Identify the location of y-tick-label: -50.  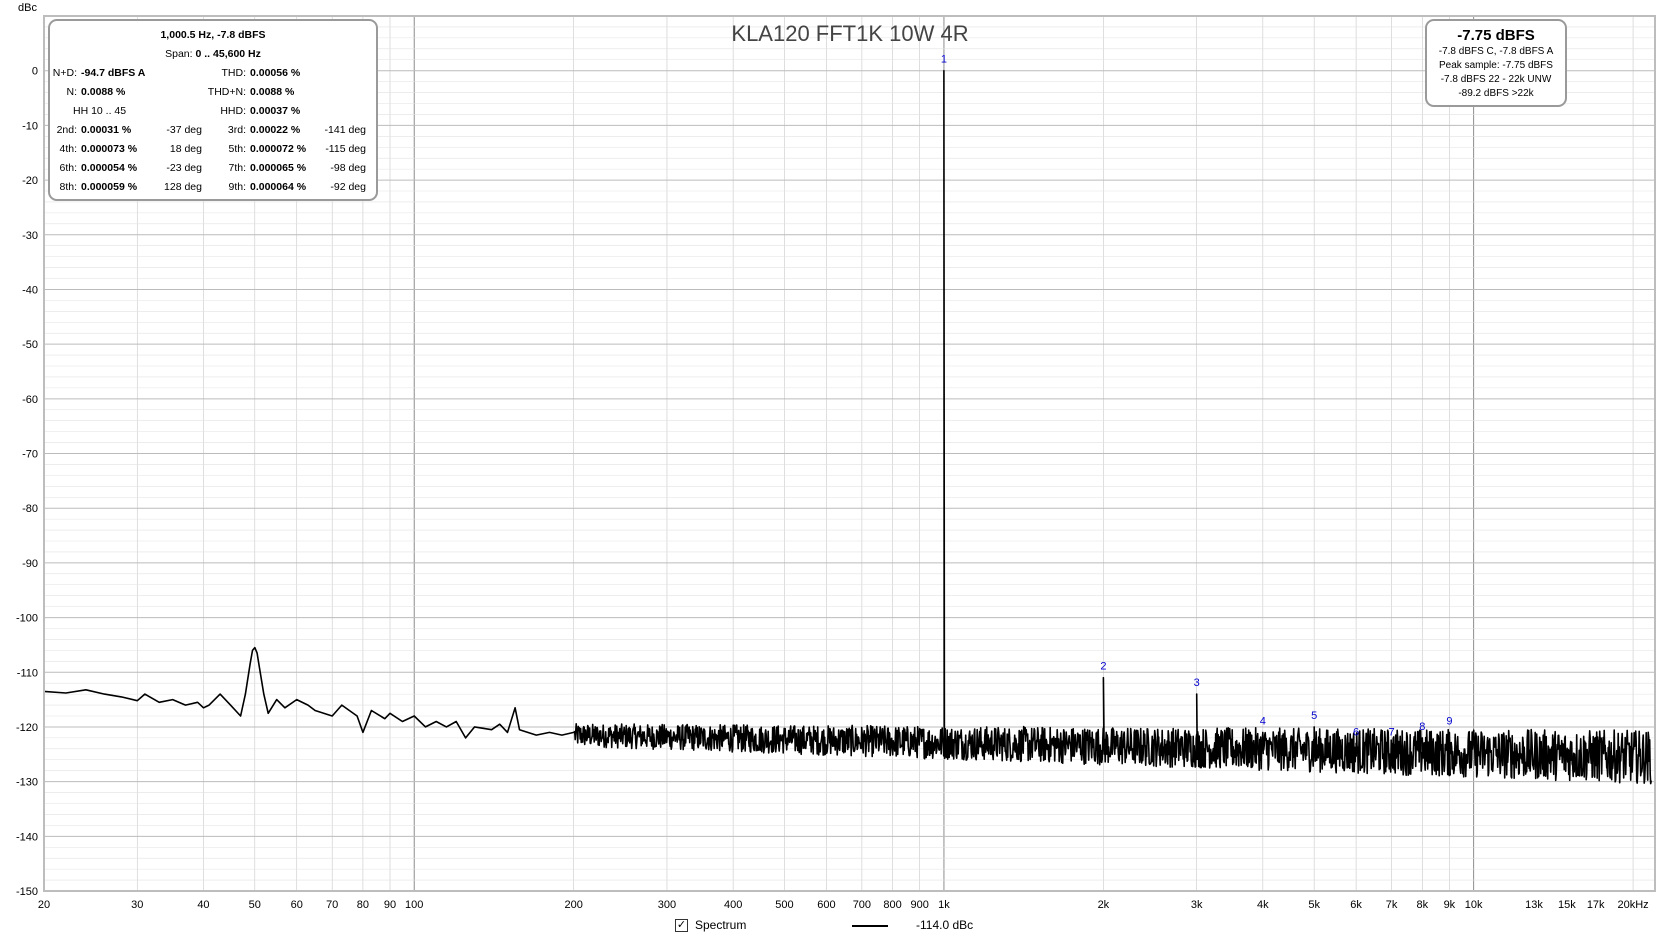
(30, 345).